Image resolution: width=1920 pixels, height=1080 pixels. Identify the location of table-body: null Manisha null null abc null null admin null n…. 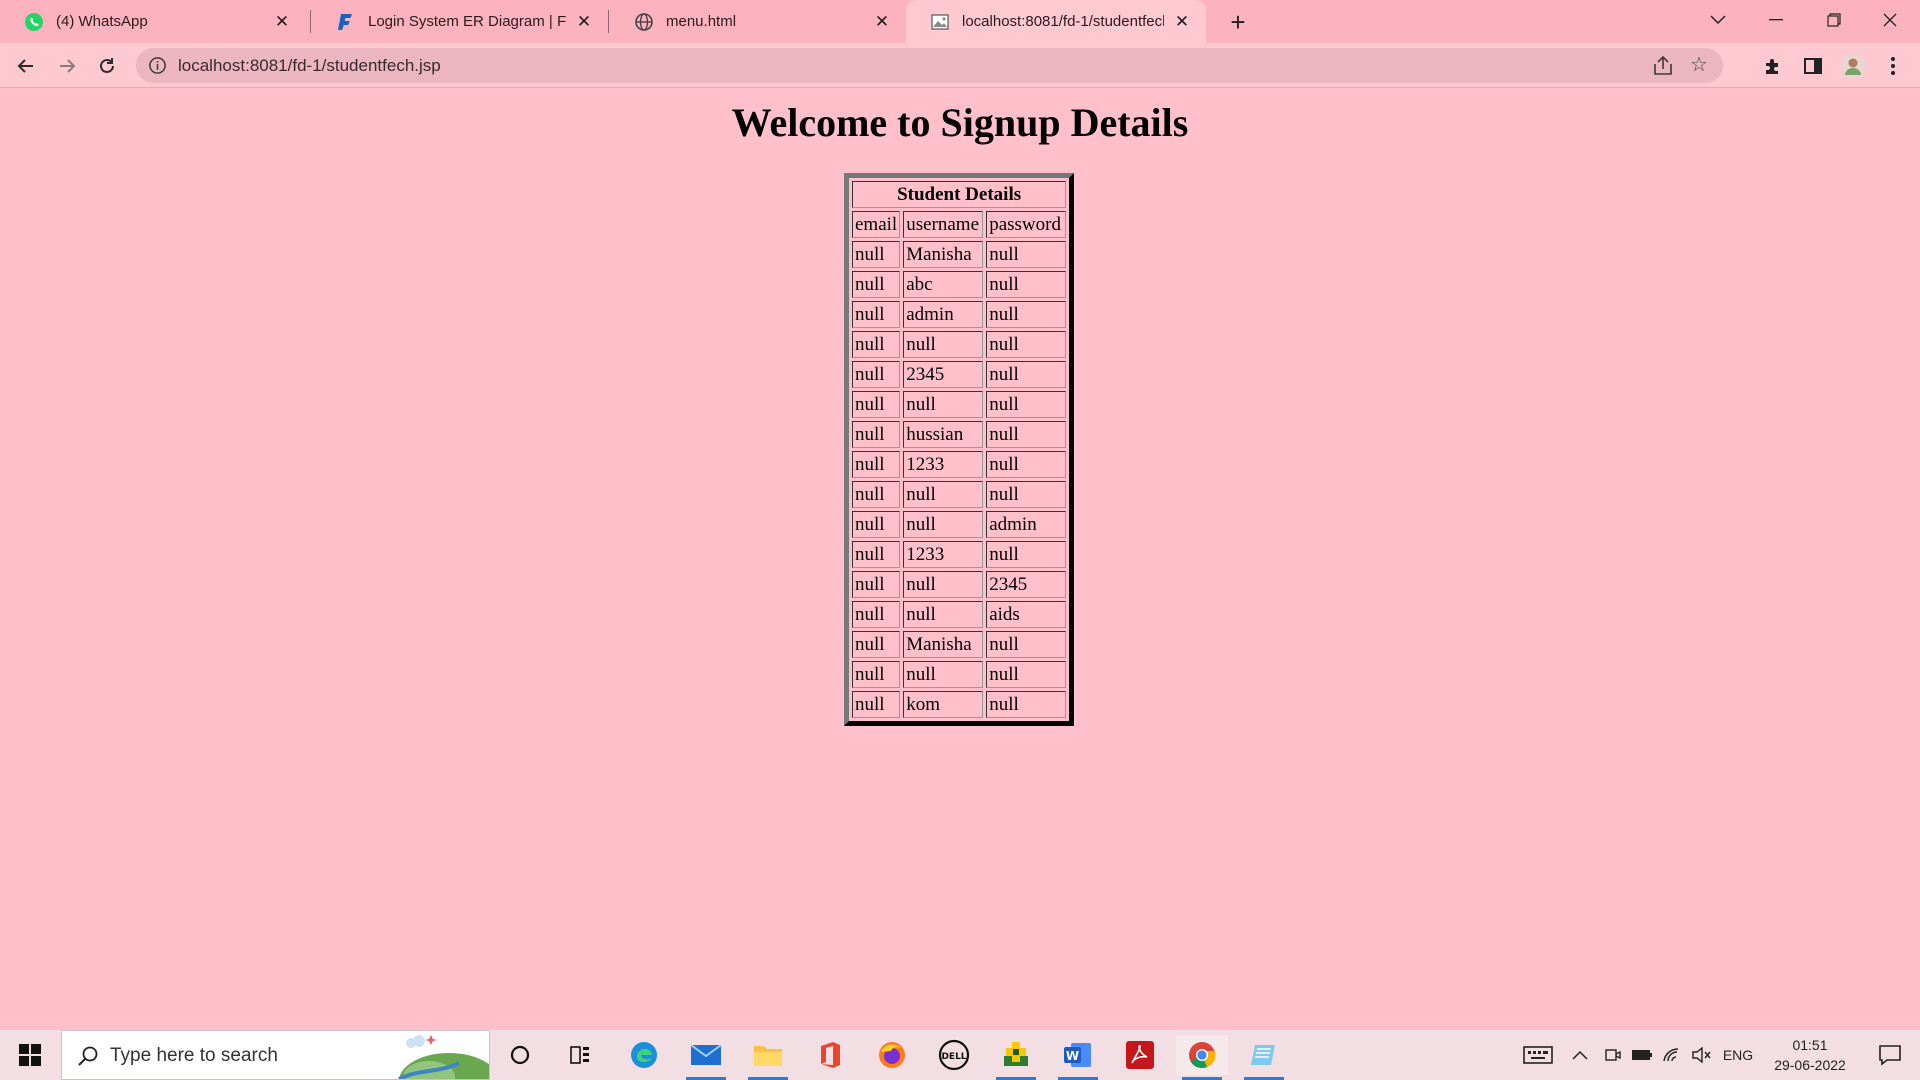
(959, 479).